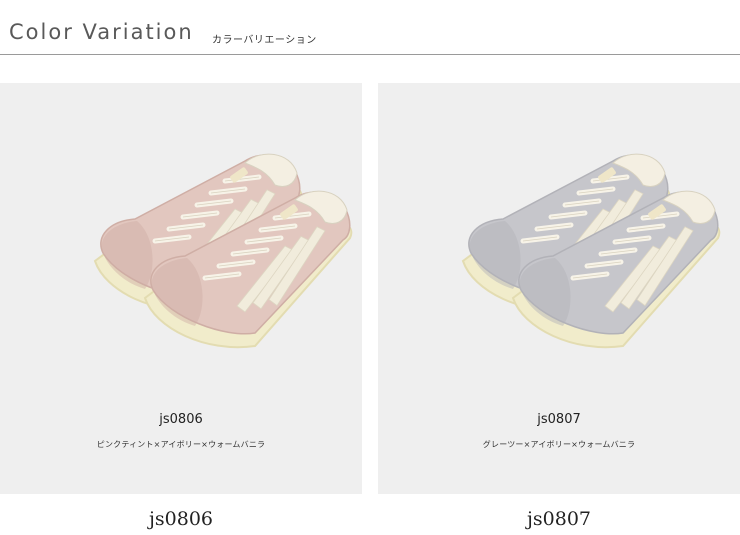  Describe the element at coordinates (181, 519) in the screenshot. I see `product-label-js0806: js0806` at that location.